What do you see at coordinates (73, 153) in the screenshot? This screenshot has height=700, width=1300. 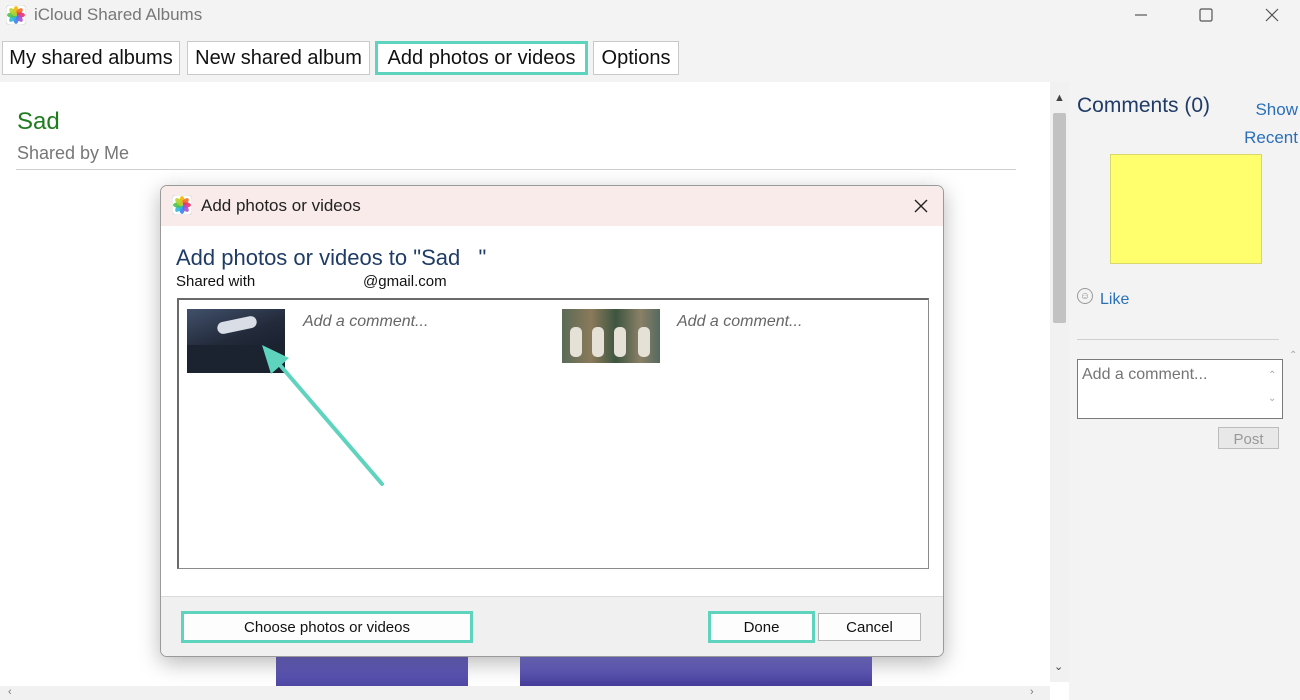 I see `album-subtitle: Shared by Me` at bounding box center [73, 153].